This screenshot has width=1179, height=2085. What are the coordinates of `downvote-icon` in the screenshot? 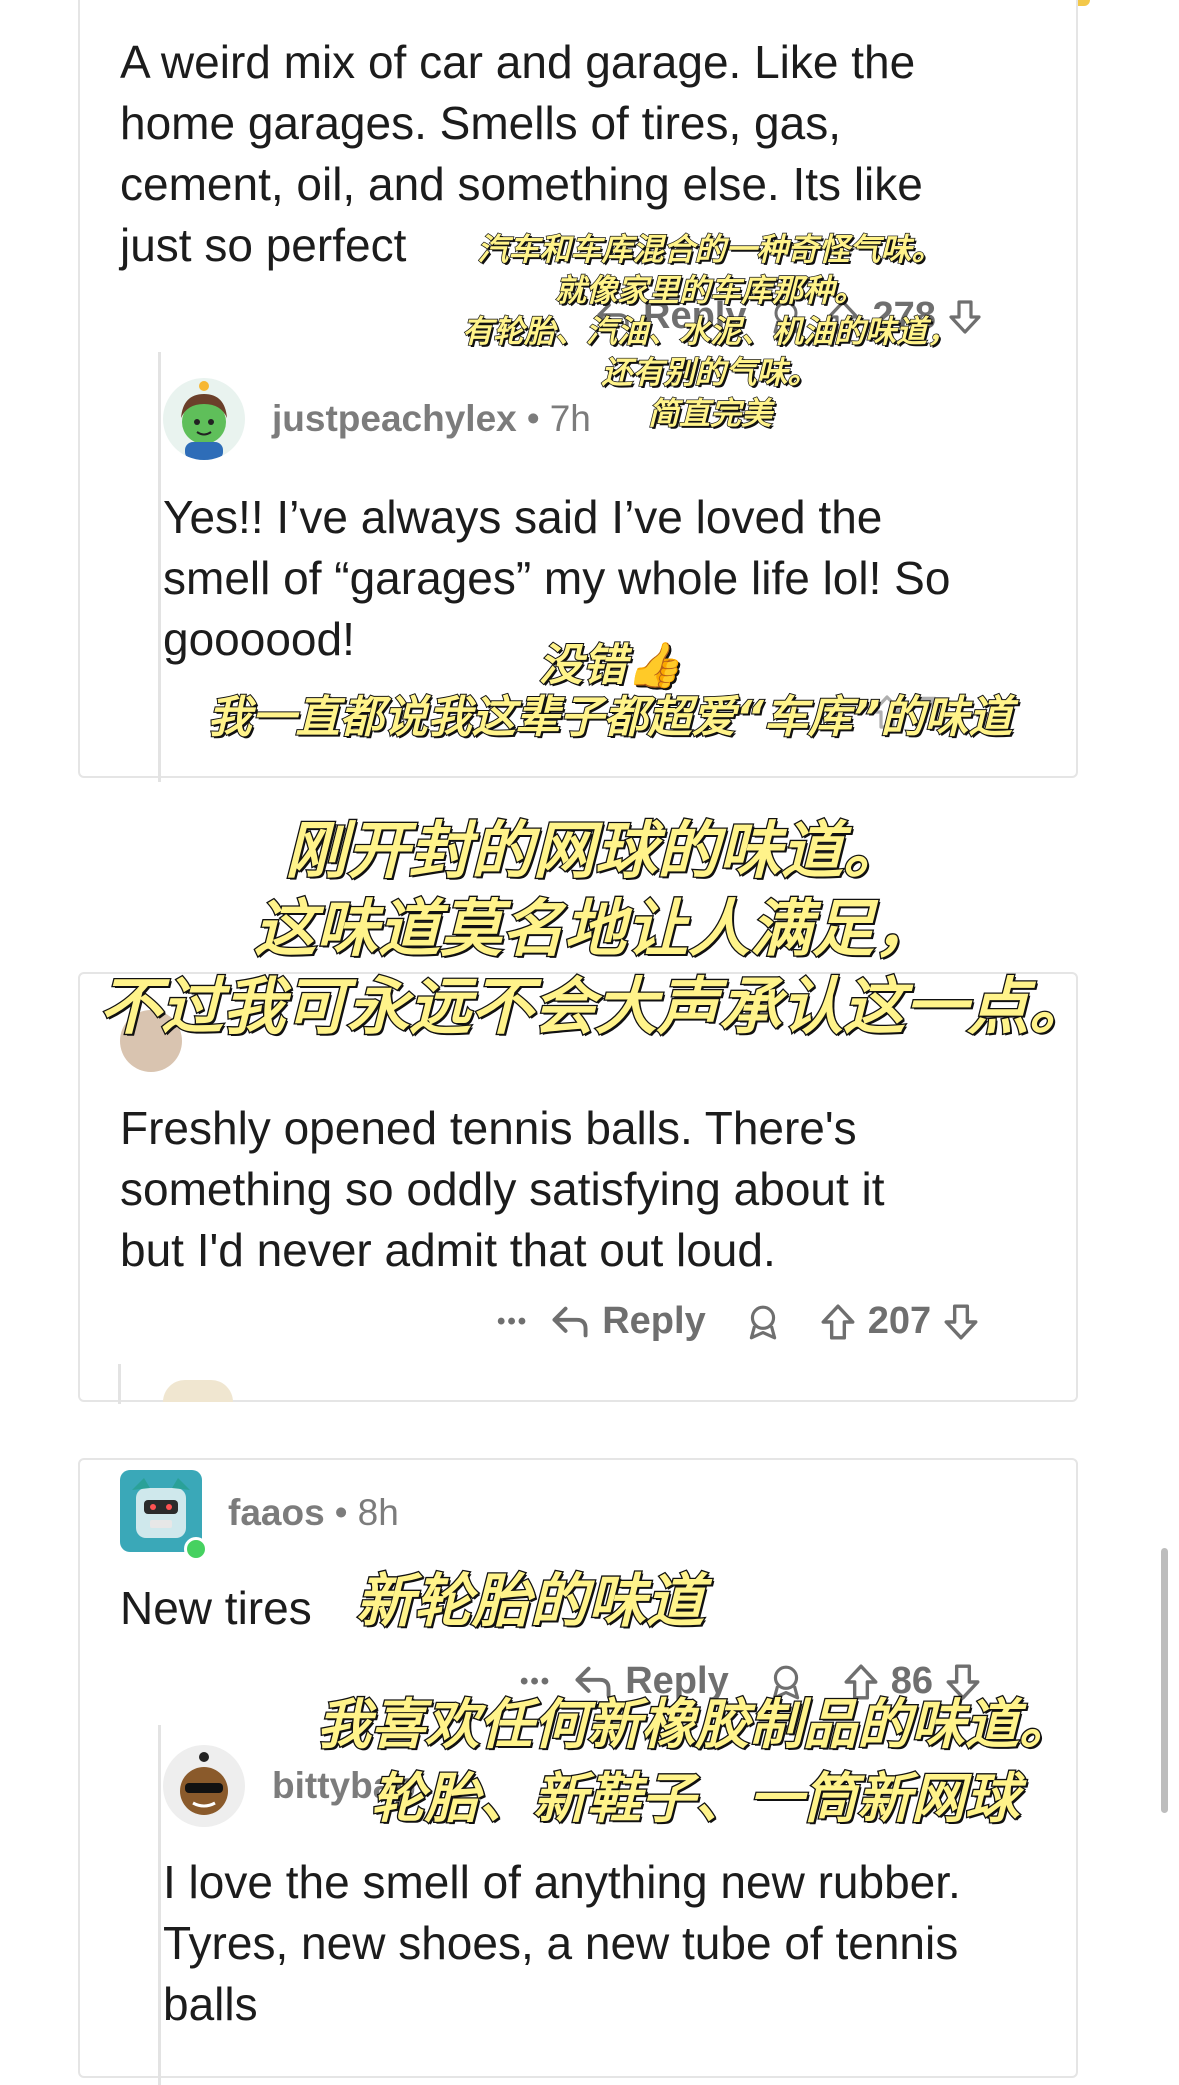 It's located at (961, 1322).